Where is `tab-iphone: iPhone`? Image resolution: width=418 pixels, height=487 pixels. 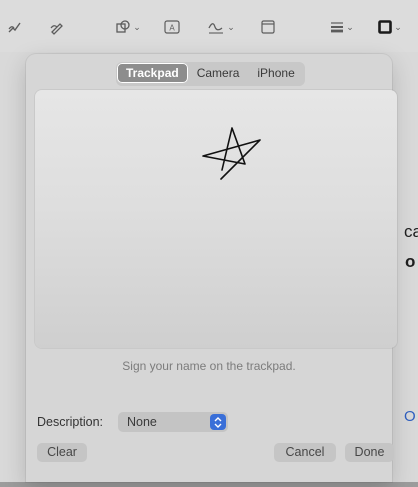
tab-iphone: iPhone is located at coordinates (275, 73).